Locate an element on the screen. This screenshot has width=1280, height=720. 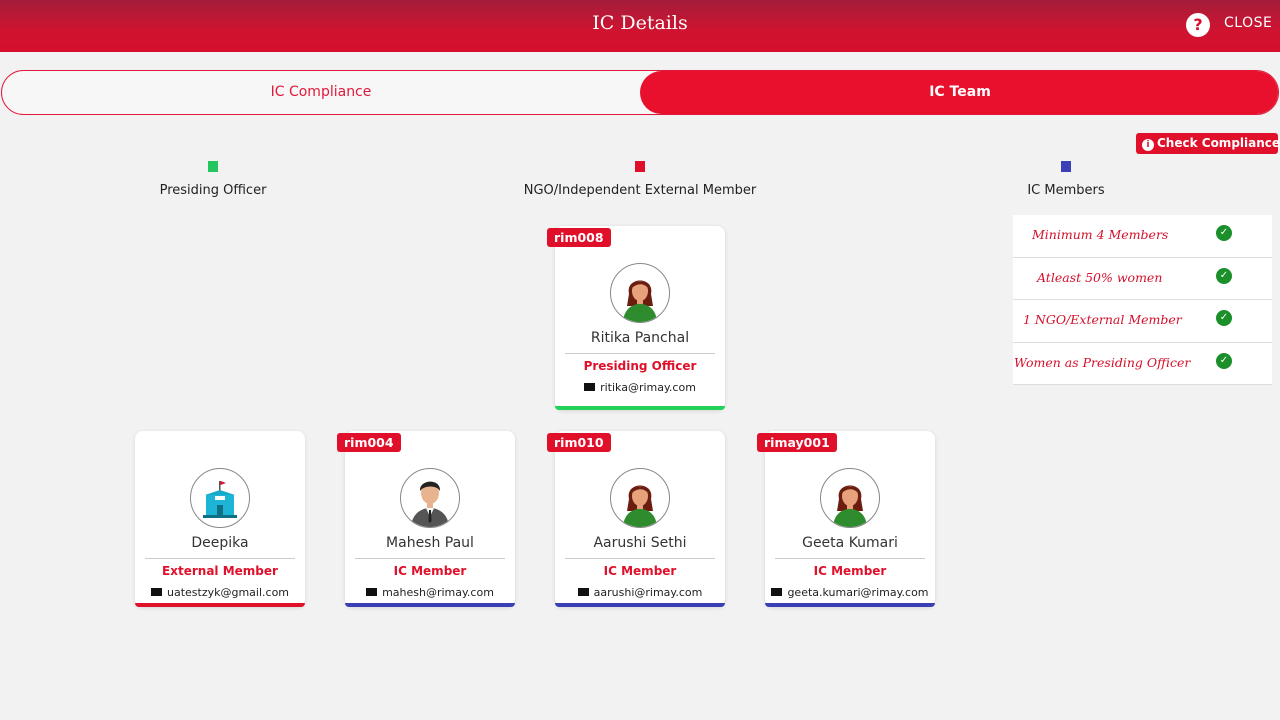
rule-label: Minimum 4 Members is located at coordinates (1100, 234).